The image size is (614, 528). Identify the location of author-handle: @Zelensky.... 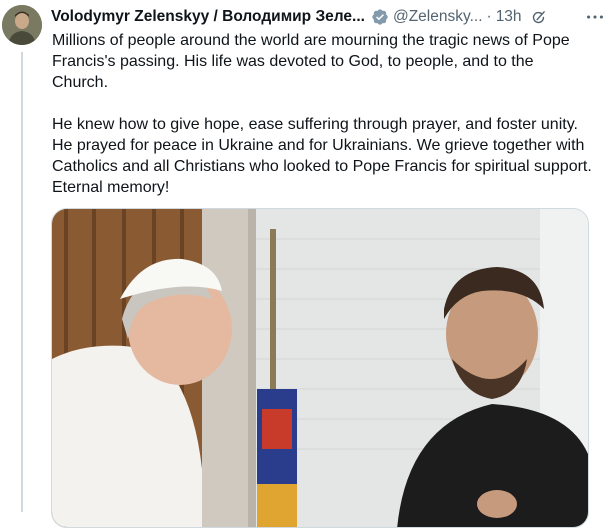
(438, 17).